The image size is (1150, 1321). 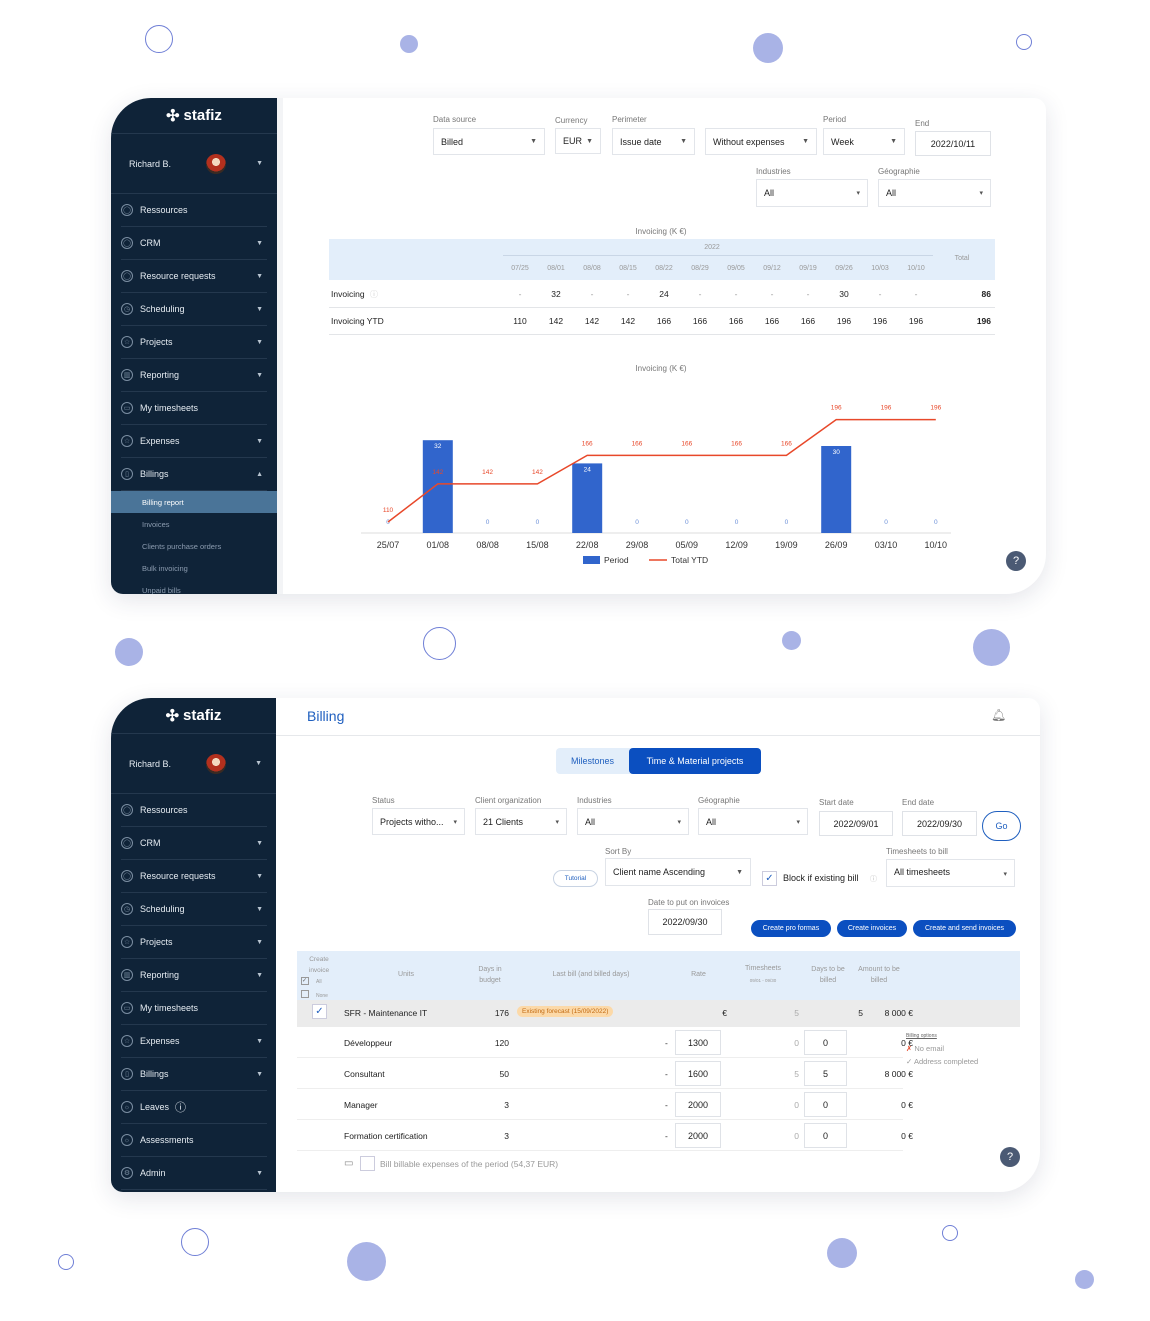 I want to click on sidebar-item-billings: ▯ Billings ▲, so click(x=194, y=474).